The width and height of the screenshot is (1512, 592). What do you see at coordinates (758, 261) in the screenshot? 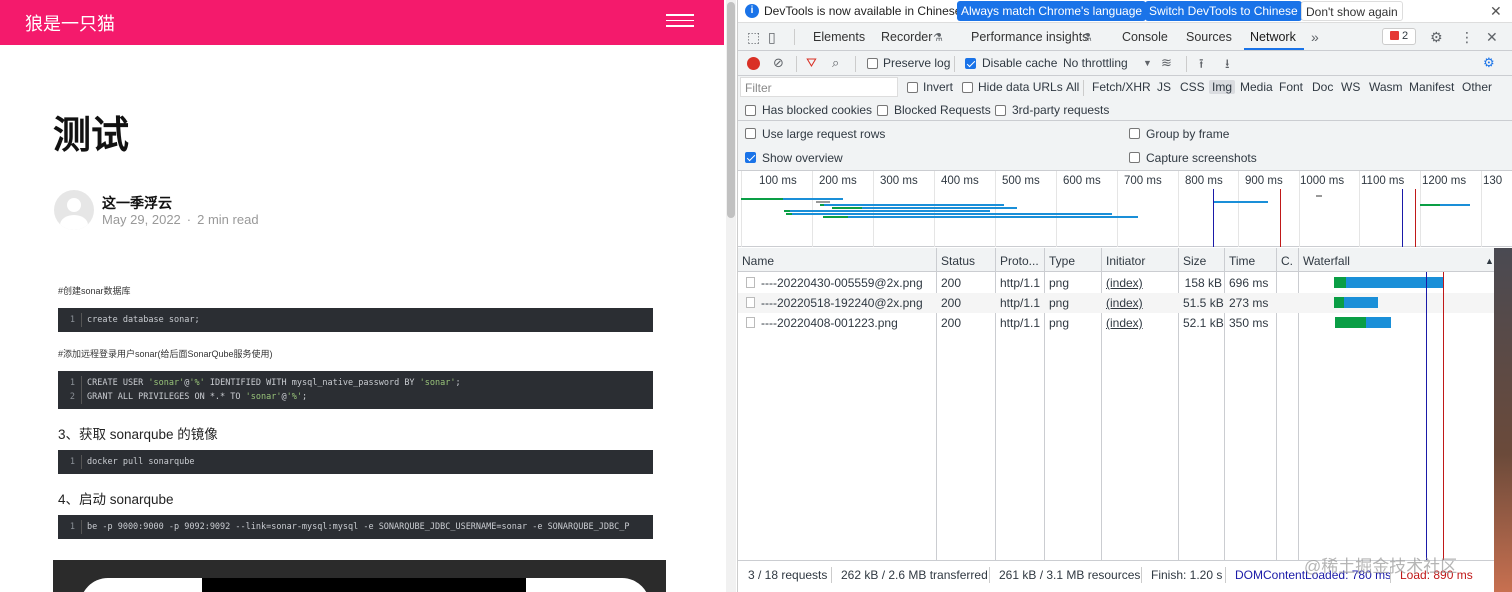
I see `column-name: Name` at bounding box center [758, 261].